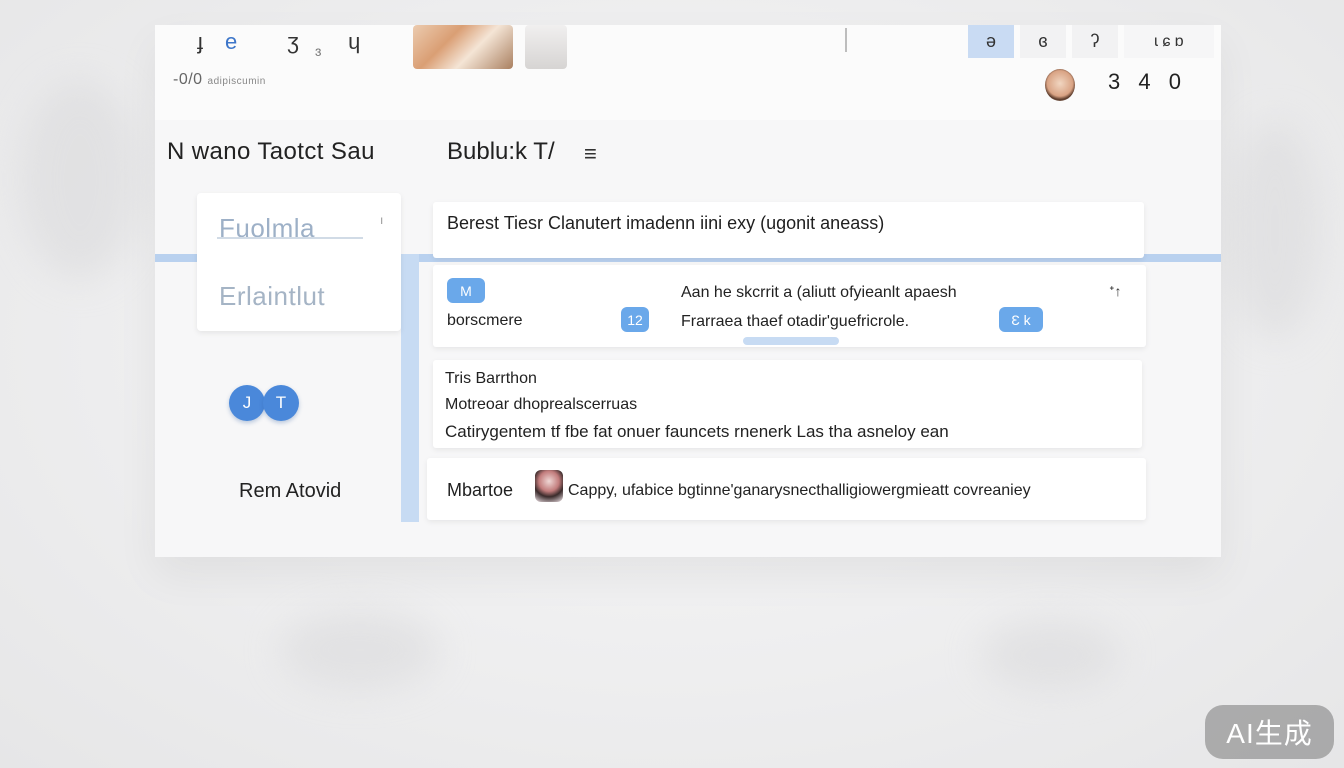  I want to click on toolbar-icon: ɟ, so click(200, 42).